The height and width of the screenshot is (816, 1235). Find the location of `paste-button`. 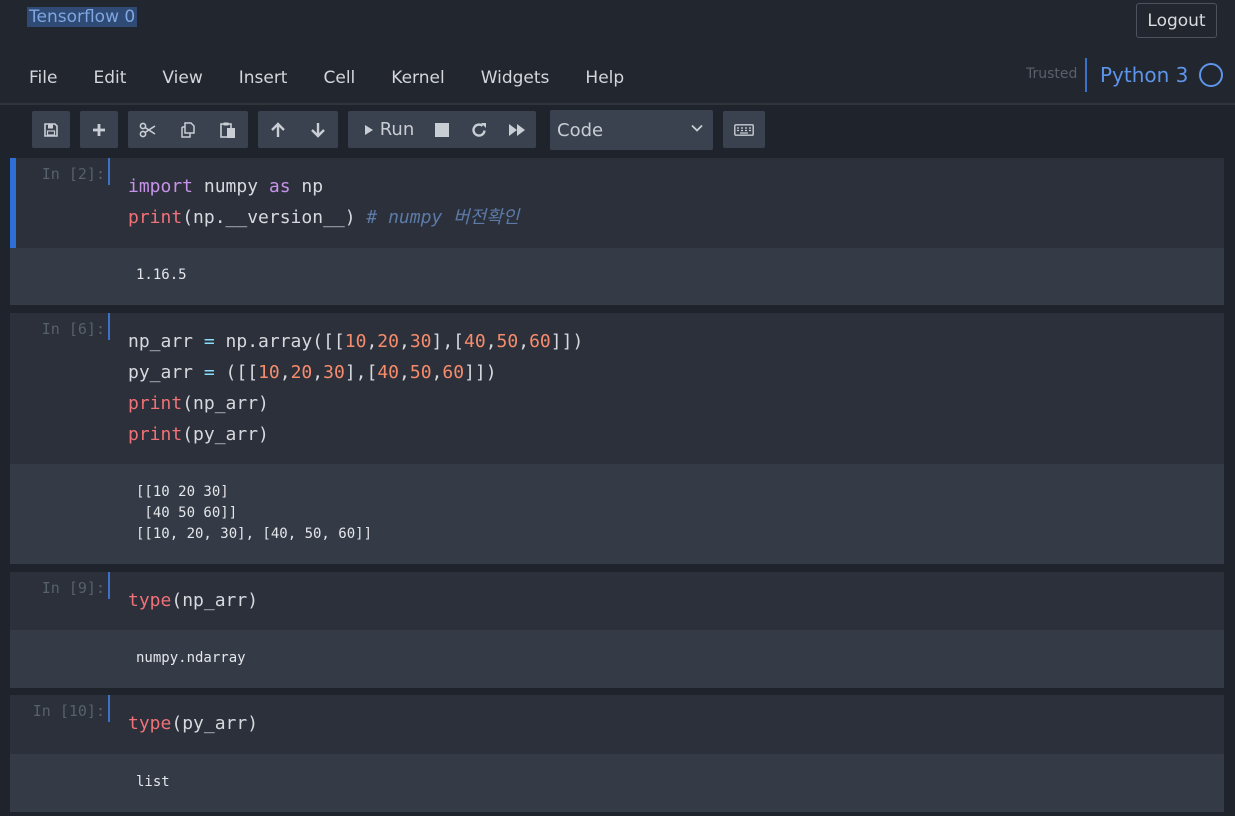

paste-button is located at coordinates (228, 129).